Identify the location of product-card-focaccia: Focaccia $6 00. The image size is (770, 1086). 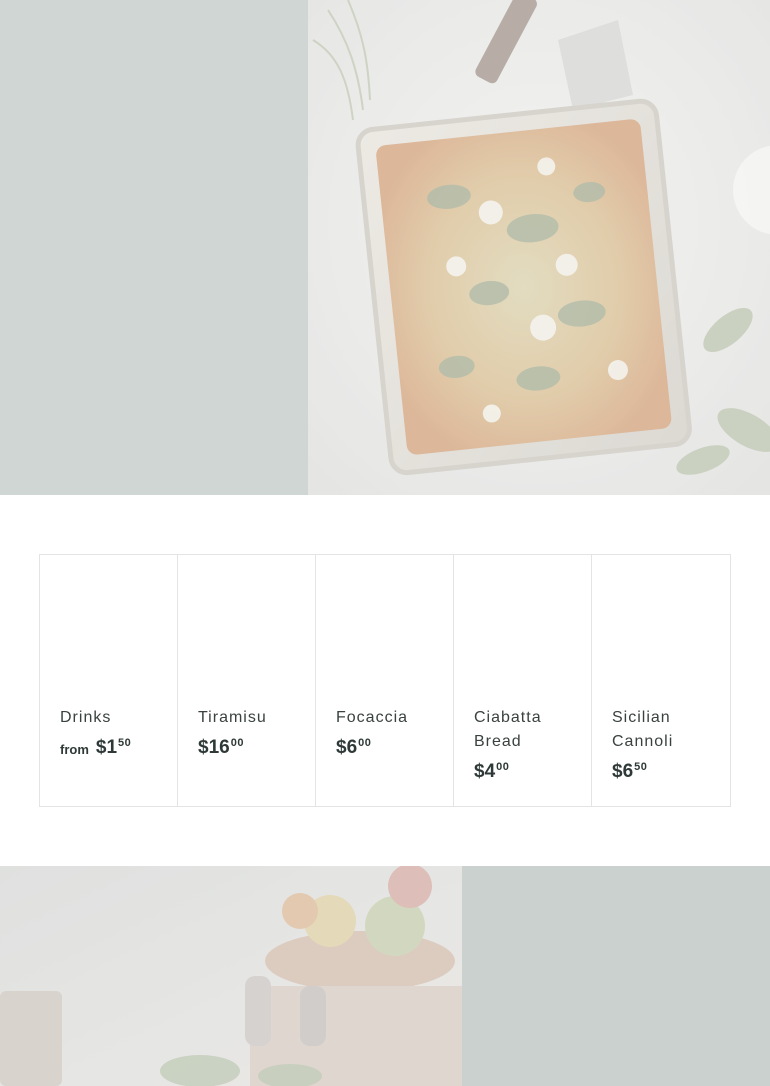
(385, 680).